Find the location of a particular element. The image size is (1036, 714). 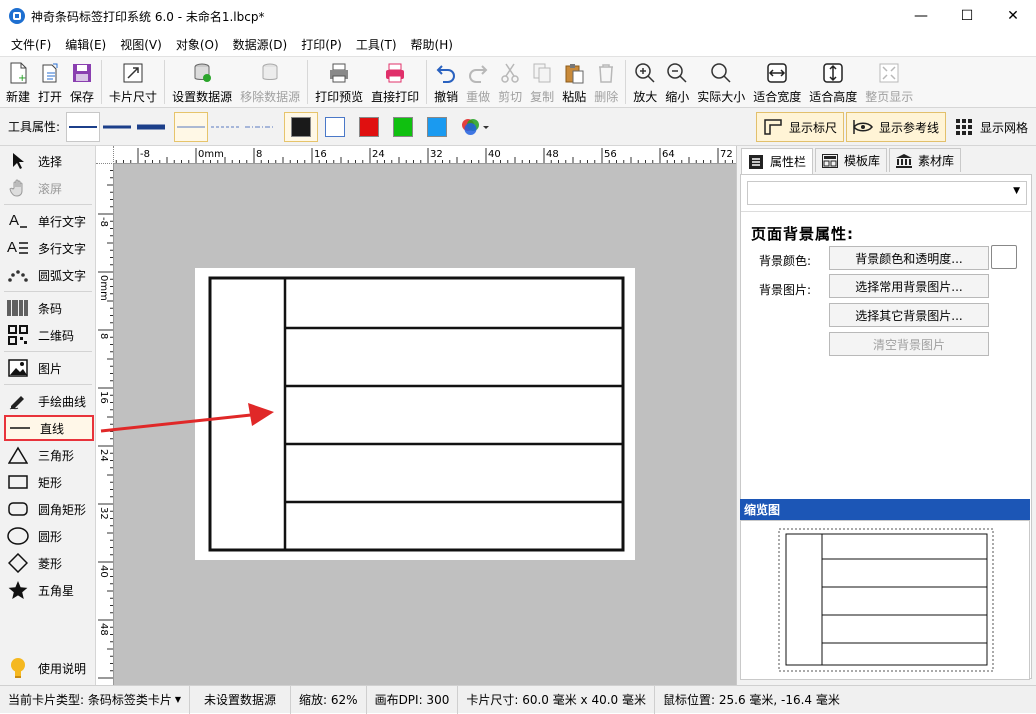

tab-materials: 素材库 is located at coordinates (925, 160).